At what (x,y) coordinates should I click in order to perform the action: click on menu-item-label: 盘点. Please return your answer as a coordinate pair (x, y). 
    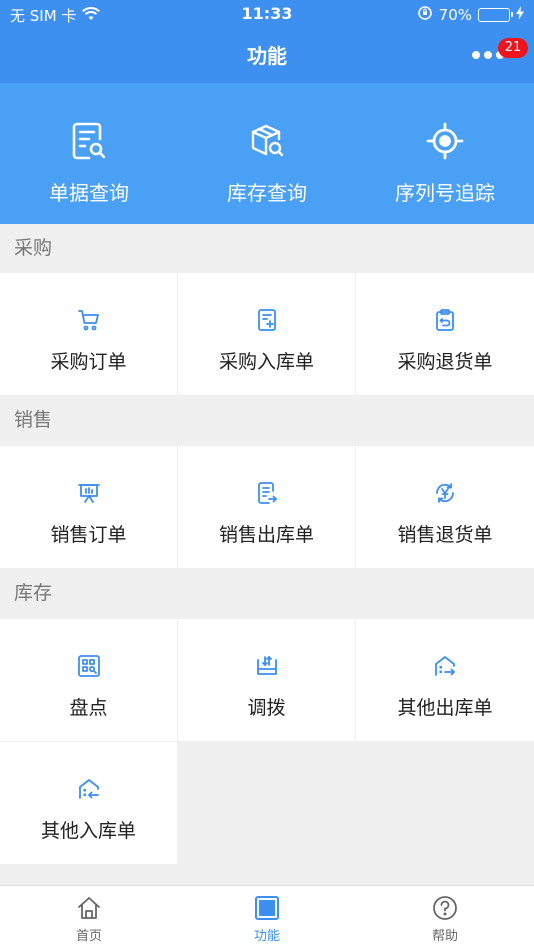
    Looking at the image, I should click on (88, 708).